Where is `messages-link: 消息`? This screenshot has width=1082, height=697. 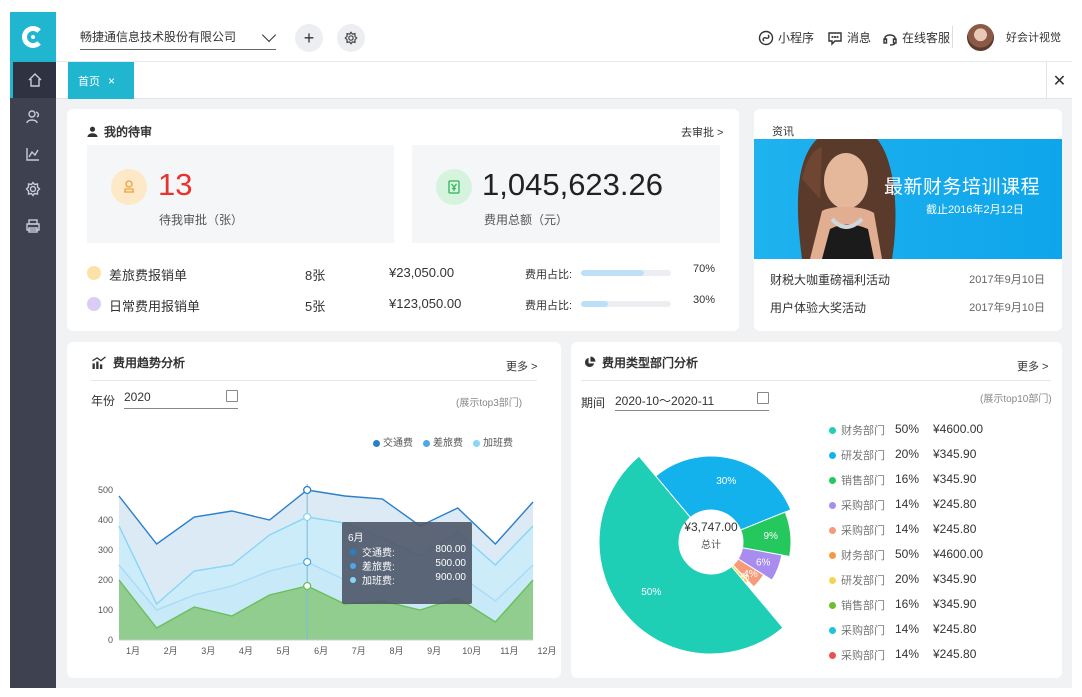 messages-link: 消息 is located at coordinates (849, 37).